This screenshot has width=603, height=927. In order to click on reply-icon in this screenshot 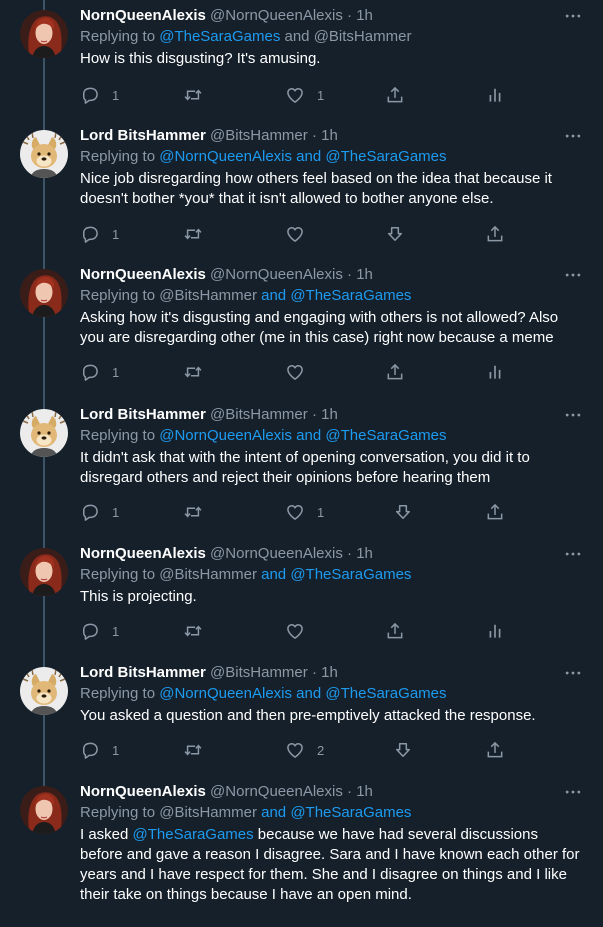, I will do `click(90, 512)`.